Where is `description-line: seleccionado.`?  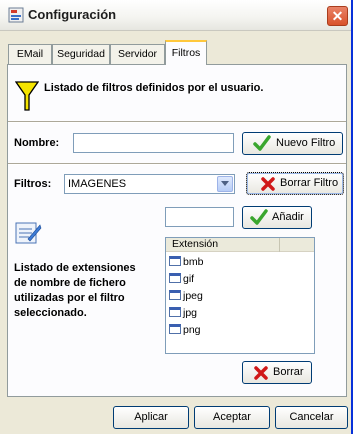 description-line: seleccionado. is located at coordinates (50, 313).